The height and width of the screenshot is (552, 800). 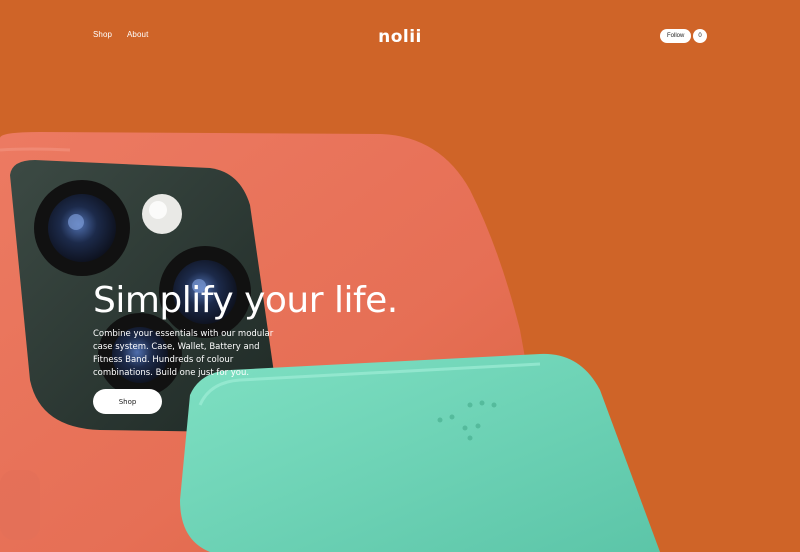 What do you see at coordinates (700, 36) in the screenshot?
I see `cart-count-badge: 0` at bounding box center [700, 36].